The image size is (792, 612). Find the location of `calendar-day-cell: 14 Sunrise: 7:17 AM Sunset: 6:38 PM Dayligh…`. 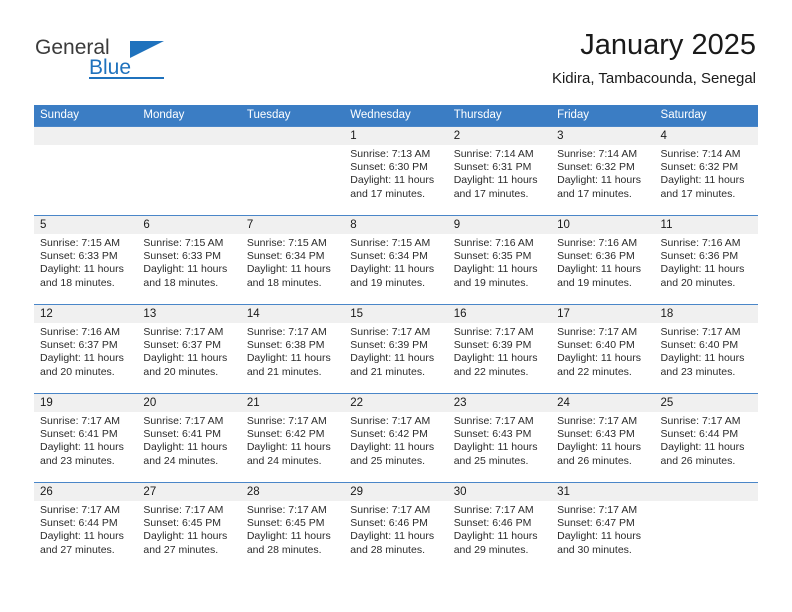

calendar-day-cell: 14 Sunrise: 7:17 AM Sunset: 6:38 PM Dayligh… is located at coordinates (292, 349).